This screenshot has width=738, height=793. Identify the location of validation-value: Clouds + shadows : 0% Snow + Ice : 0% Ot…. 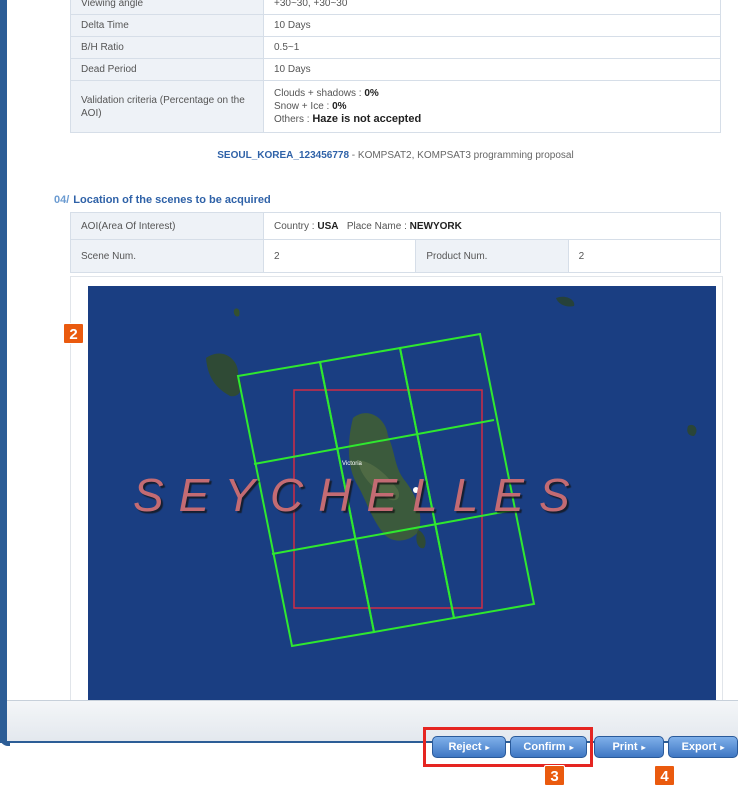
(492, 106).